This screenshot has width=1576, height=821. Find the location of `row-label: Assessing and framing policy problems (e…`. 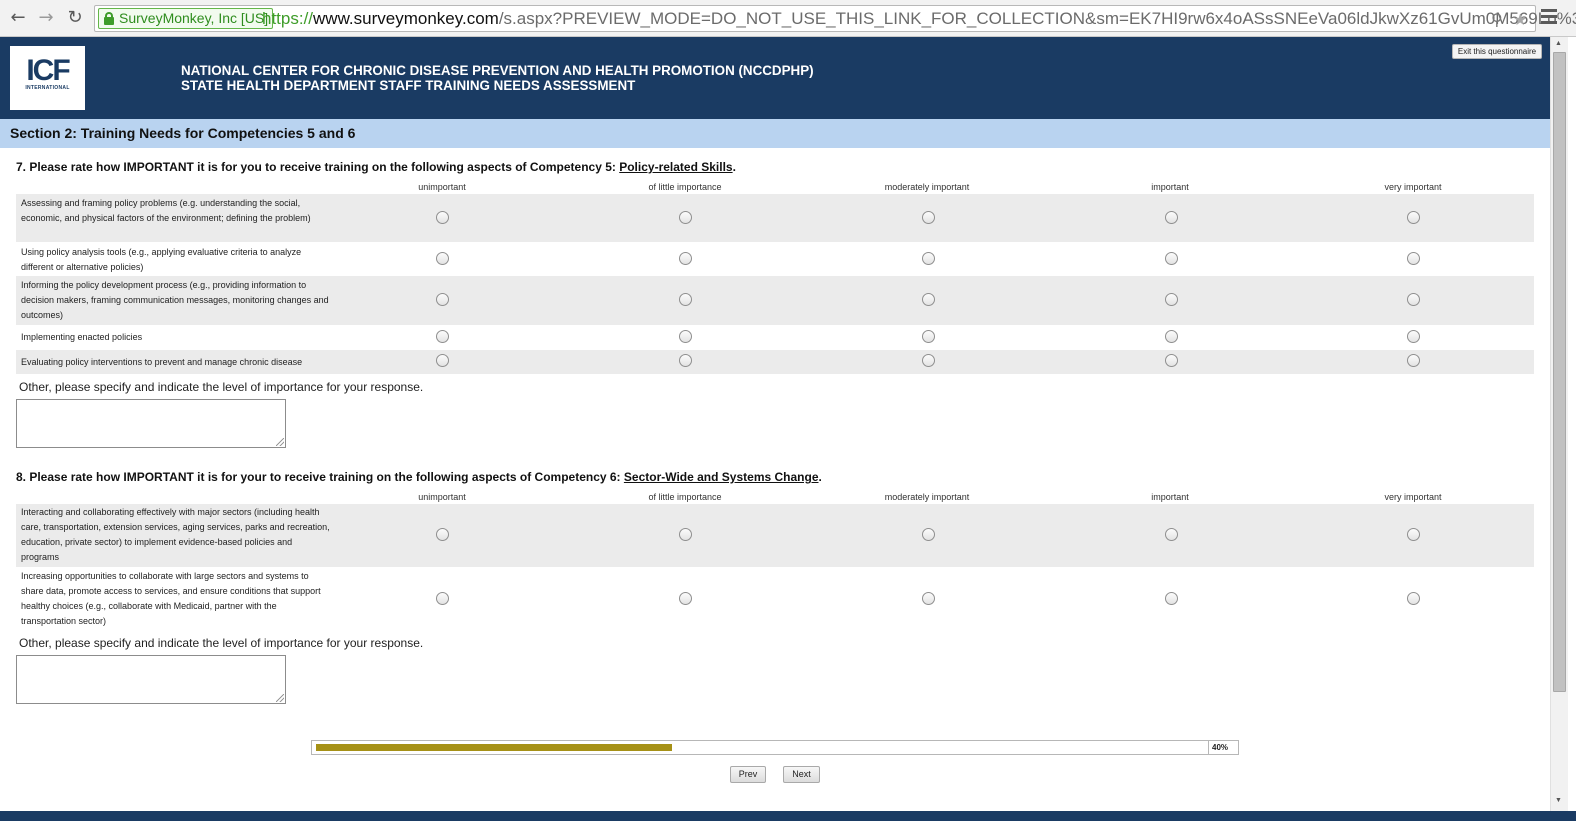

row-label: Assessing and framing policy problems (e… is located at coordinates (166, 210).